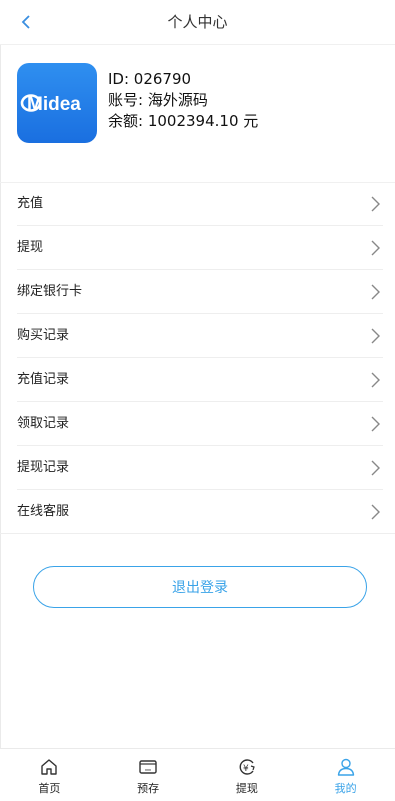 This screenshot has height=801, width=395. I want to click on balance: 余额: 1002394.10 元, so click(183, 121).